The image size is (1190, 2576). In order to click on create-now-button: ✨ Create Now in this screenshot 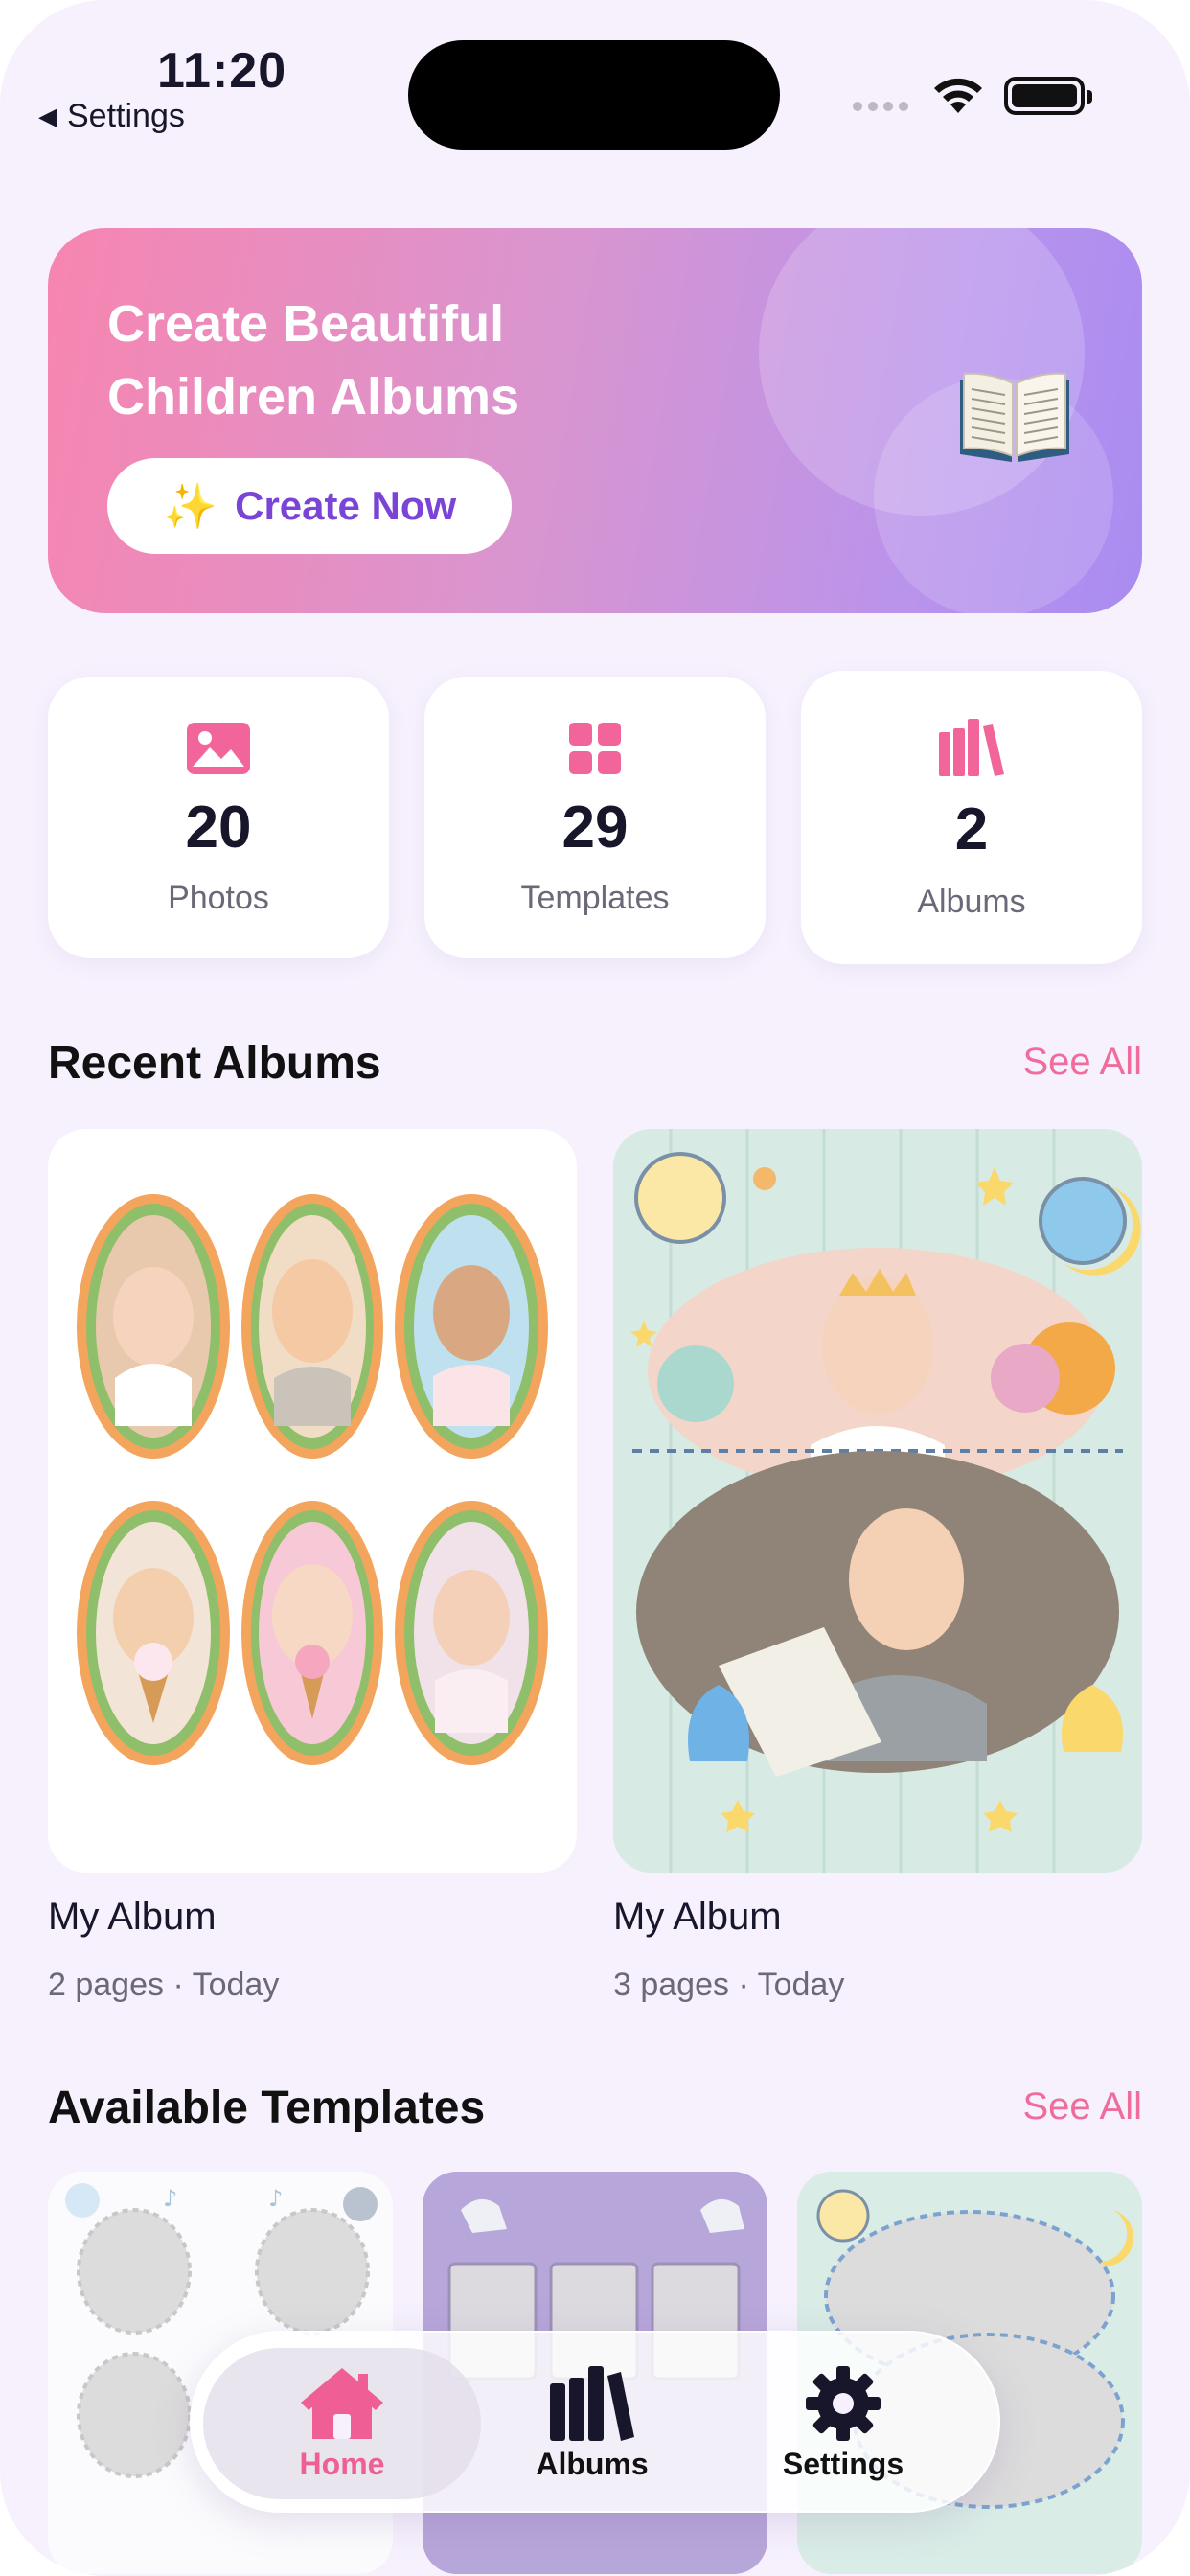, I will do `click(310, 506)`.